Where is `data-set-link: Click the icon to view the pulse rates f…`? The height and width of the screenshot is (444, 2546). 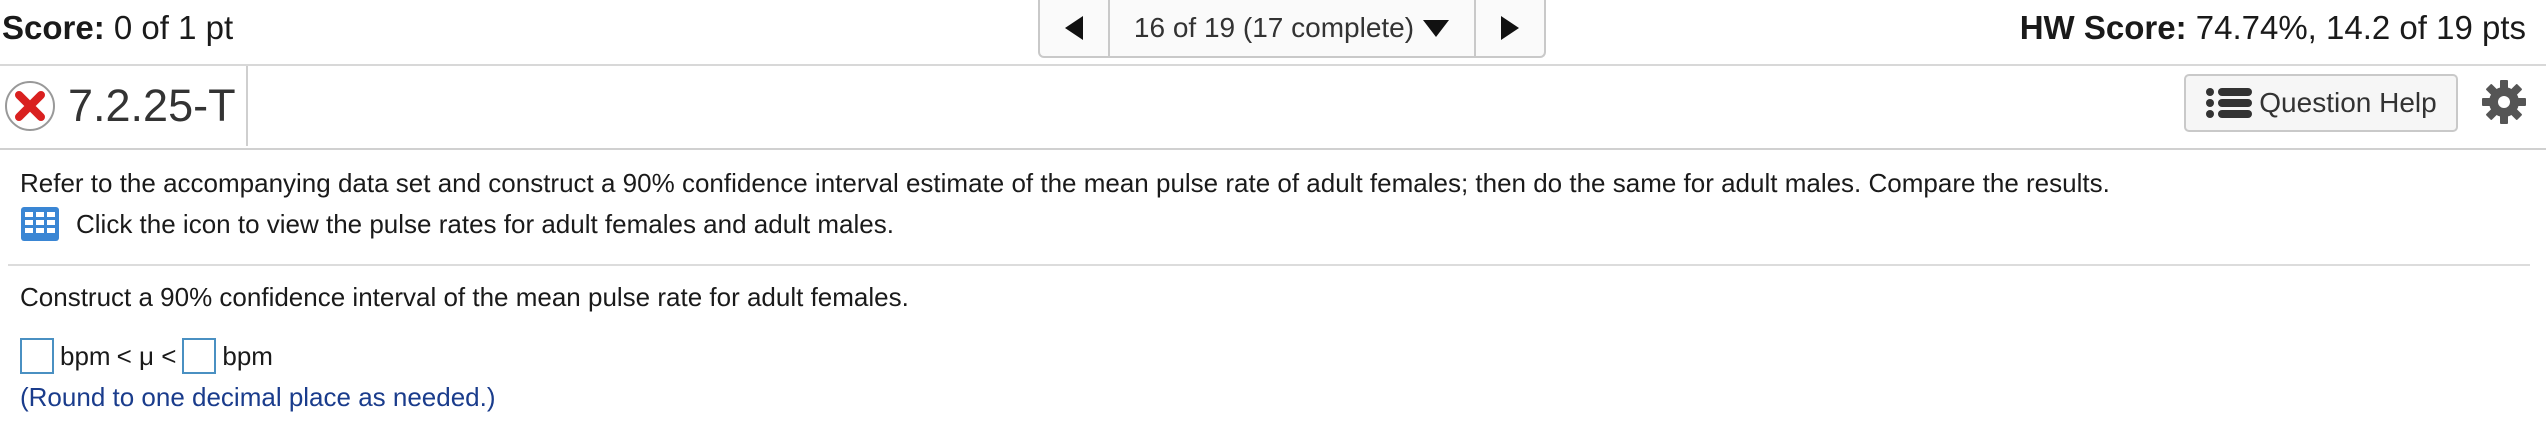 data-set-link: Click the icon to view the pulse rates f… is located at coordinates (457, 224).